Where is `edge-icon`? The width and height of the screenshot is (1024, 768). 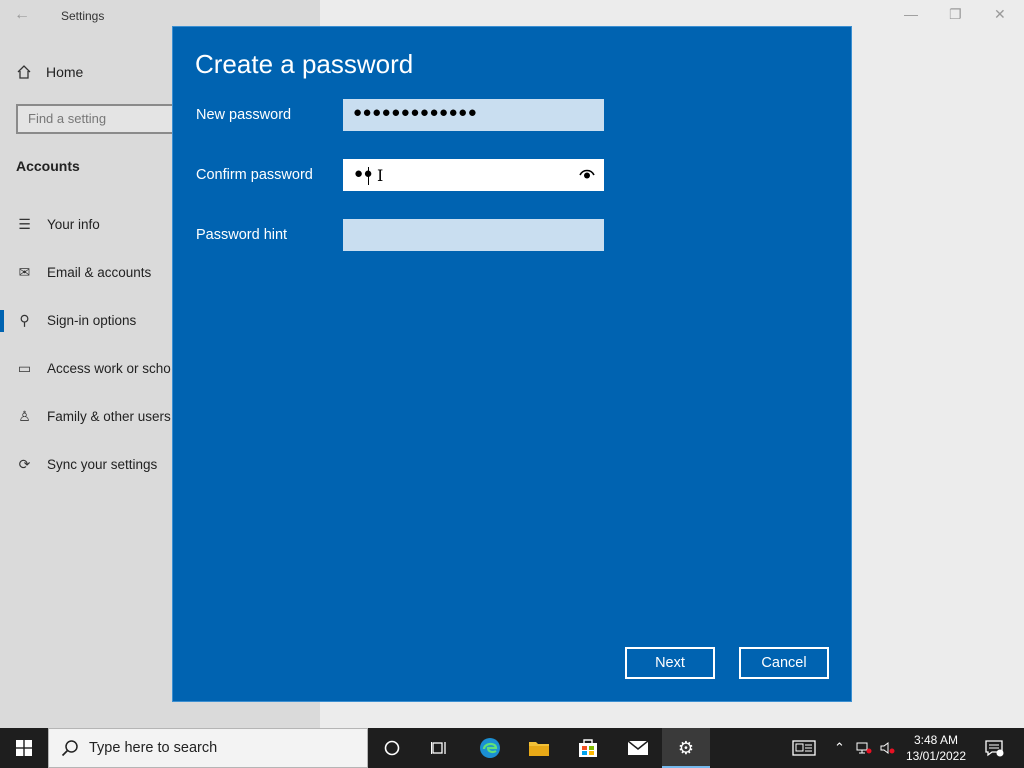 edge-icon is located at coordinates (490, 748).